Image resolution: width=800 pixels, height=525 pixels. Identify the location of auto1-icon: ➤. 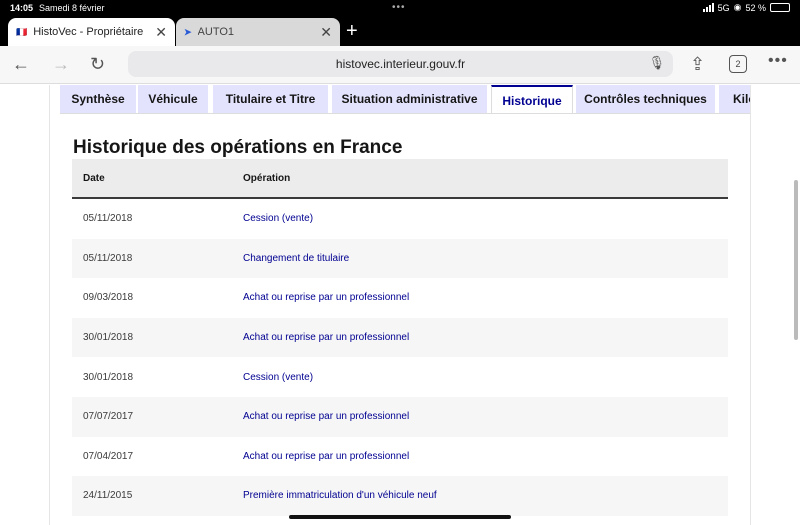
(188, 31).